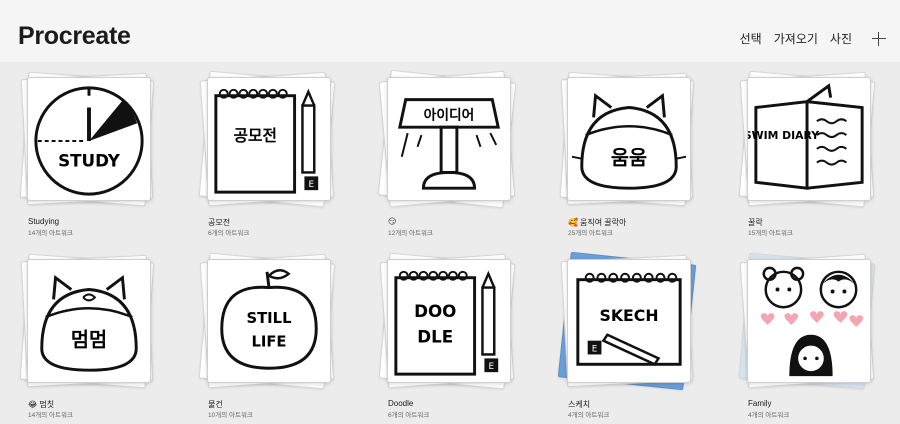  I want to click on stack-cover: DOO DLE E, so click(449, 321).